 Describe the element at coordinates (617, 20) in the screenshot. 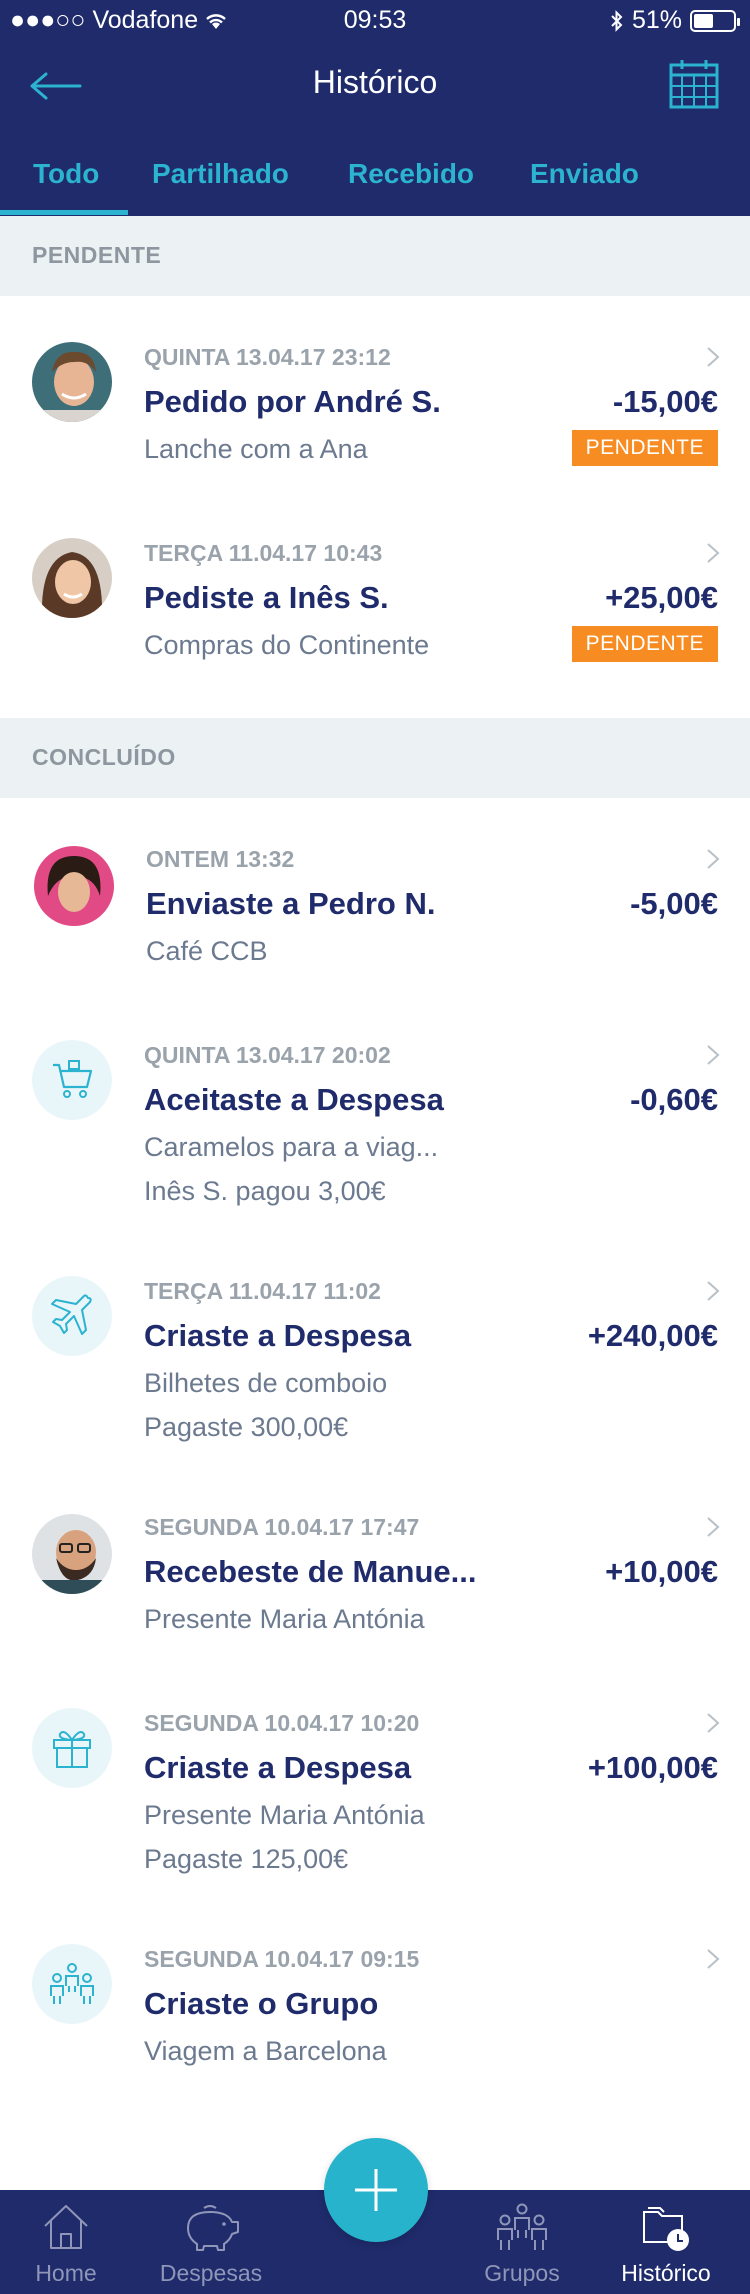

I see `bluetooth-icon` at that location.